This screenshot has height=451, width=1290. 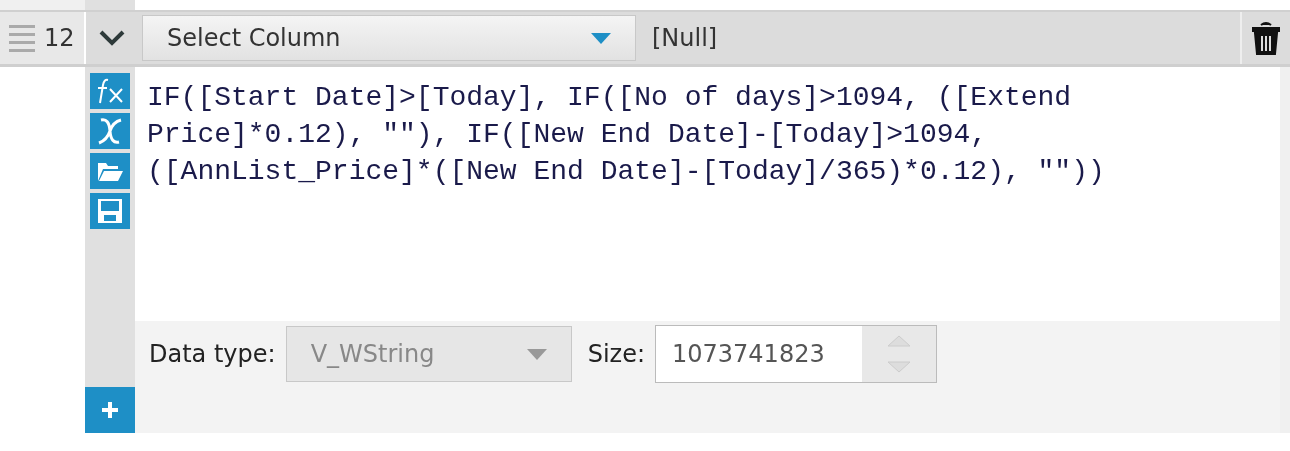 What do you see at coordinates (685, 38) in the screenshot?
I see `original-value: [Null]` at bounding box center [685, 38].